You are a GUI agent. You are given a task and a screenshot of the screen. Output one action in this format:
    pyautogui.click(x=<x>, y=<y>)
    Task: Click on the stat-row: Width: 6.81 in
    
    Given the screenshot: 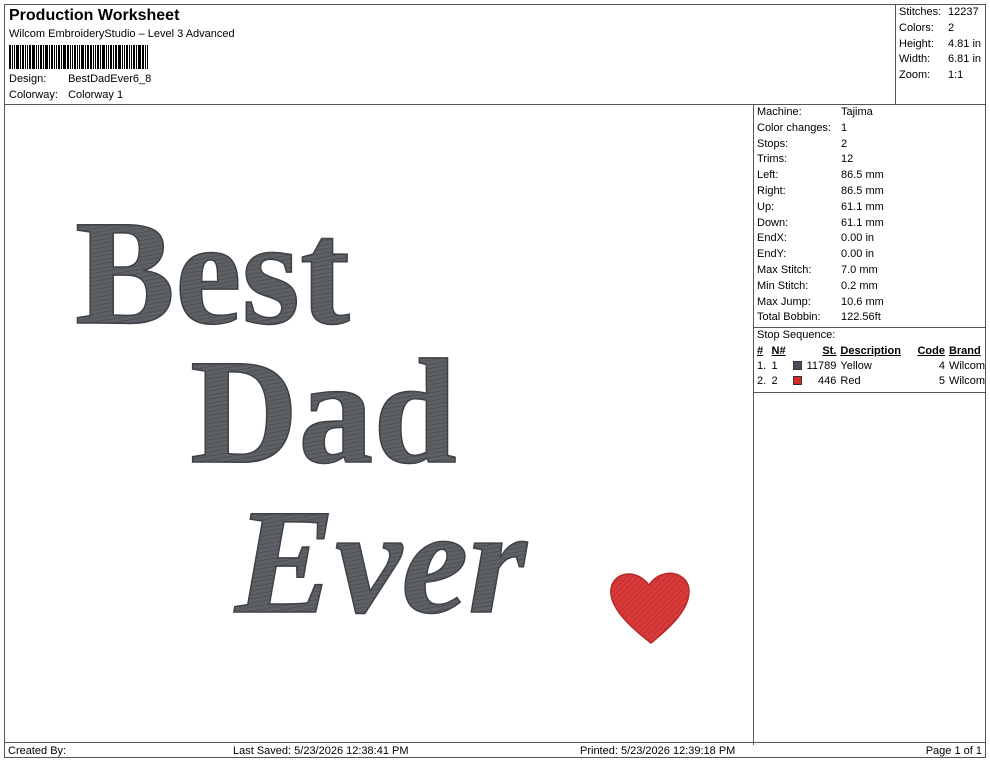 What is the action you would take?
    pyautogui.click(x=940, y=60)
    